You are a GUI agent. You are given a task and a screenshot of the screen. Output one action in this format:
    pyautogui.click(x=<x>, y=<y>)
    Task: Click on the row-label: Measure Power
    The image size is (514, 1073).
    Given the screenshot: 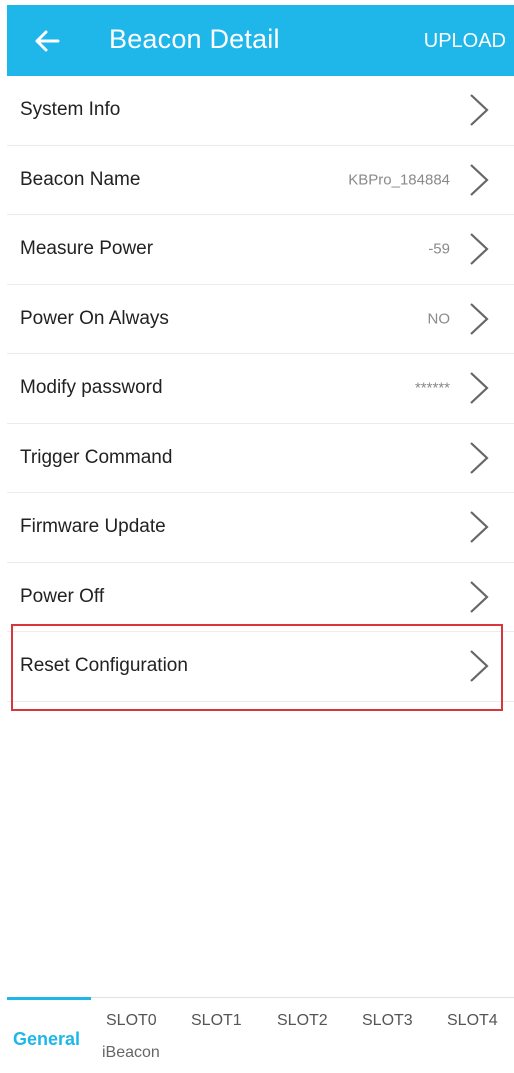 What is the action you would take?
    pyautogui.click(x=87, y=249)
    